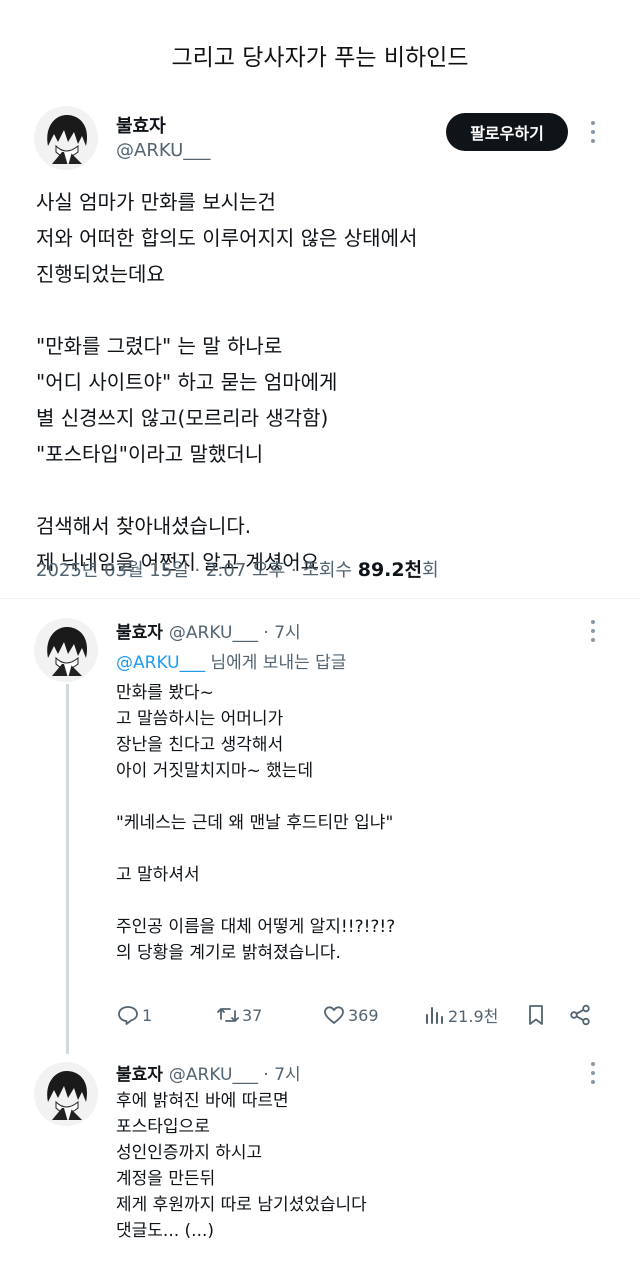 The image size is (640, 1280). What do you see at coordinates (158, 875) in the screenshot?
I see `reply-line: 고 말하셔서` at bounding box center [158, 875].